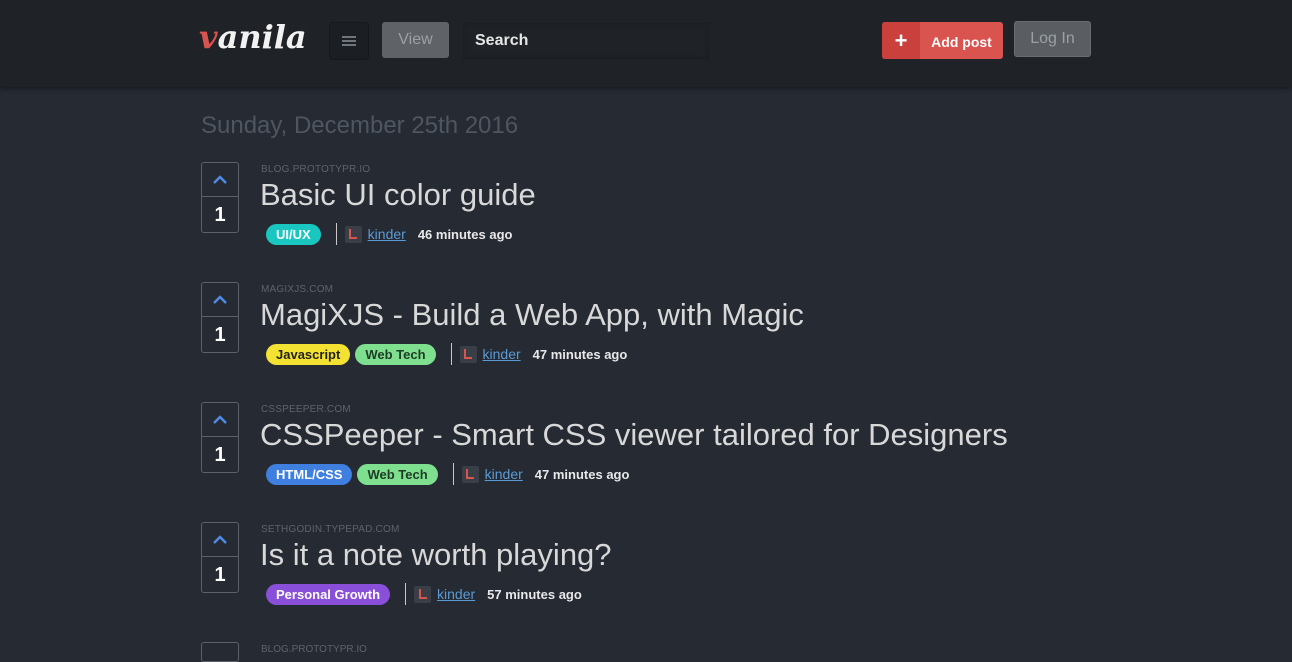 This screenshot has height=662, width=1292. I want to click on post-title: Basic UI color guide, so click(398, 195).